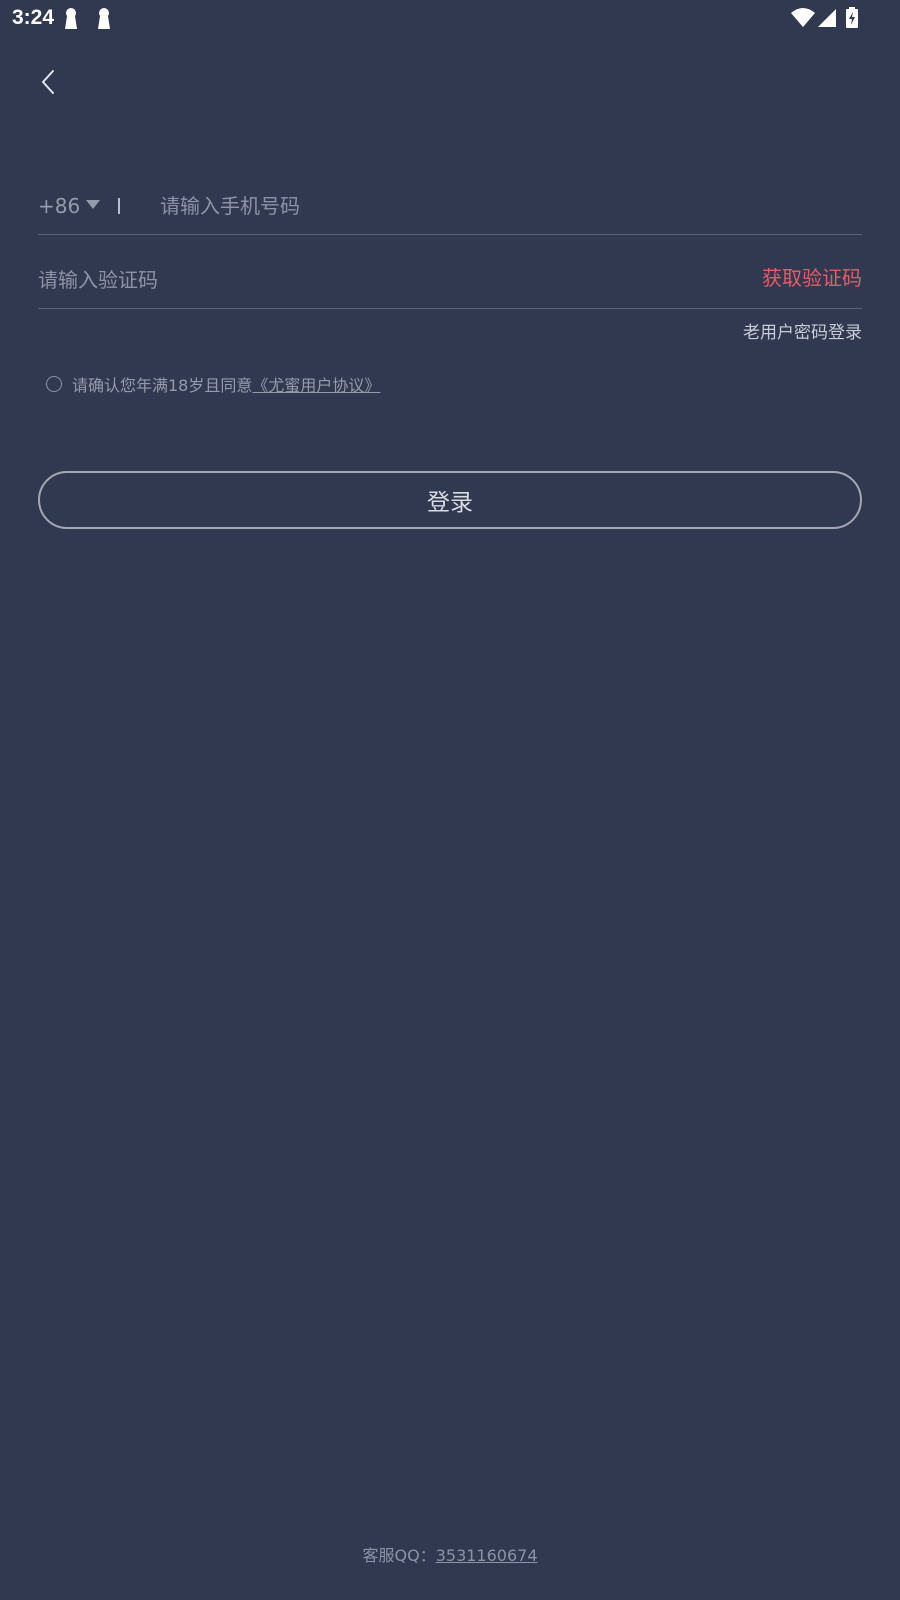  I want to click on phone-input-row: +86, so click(450, 206).